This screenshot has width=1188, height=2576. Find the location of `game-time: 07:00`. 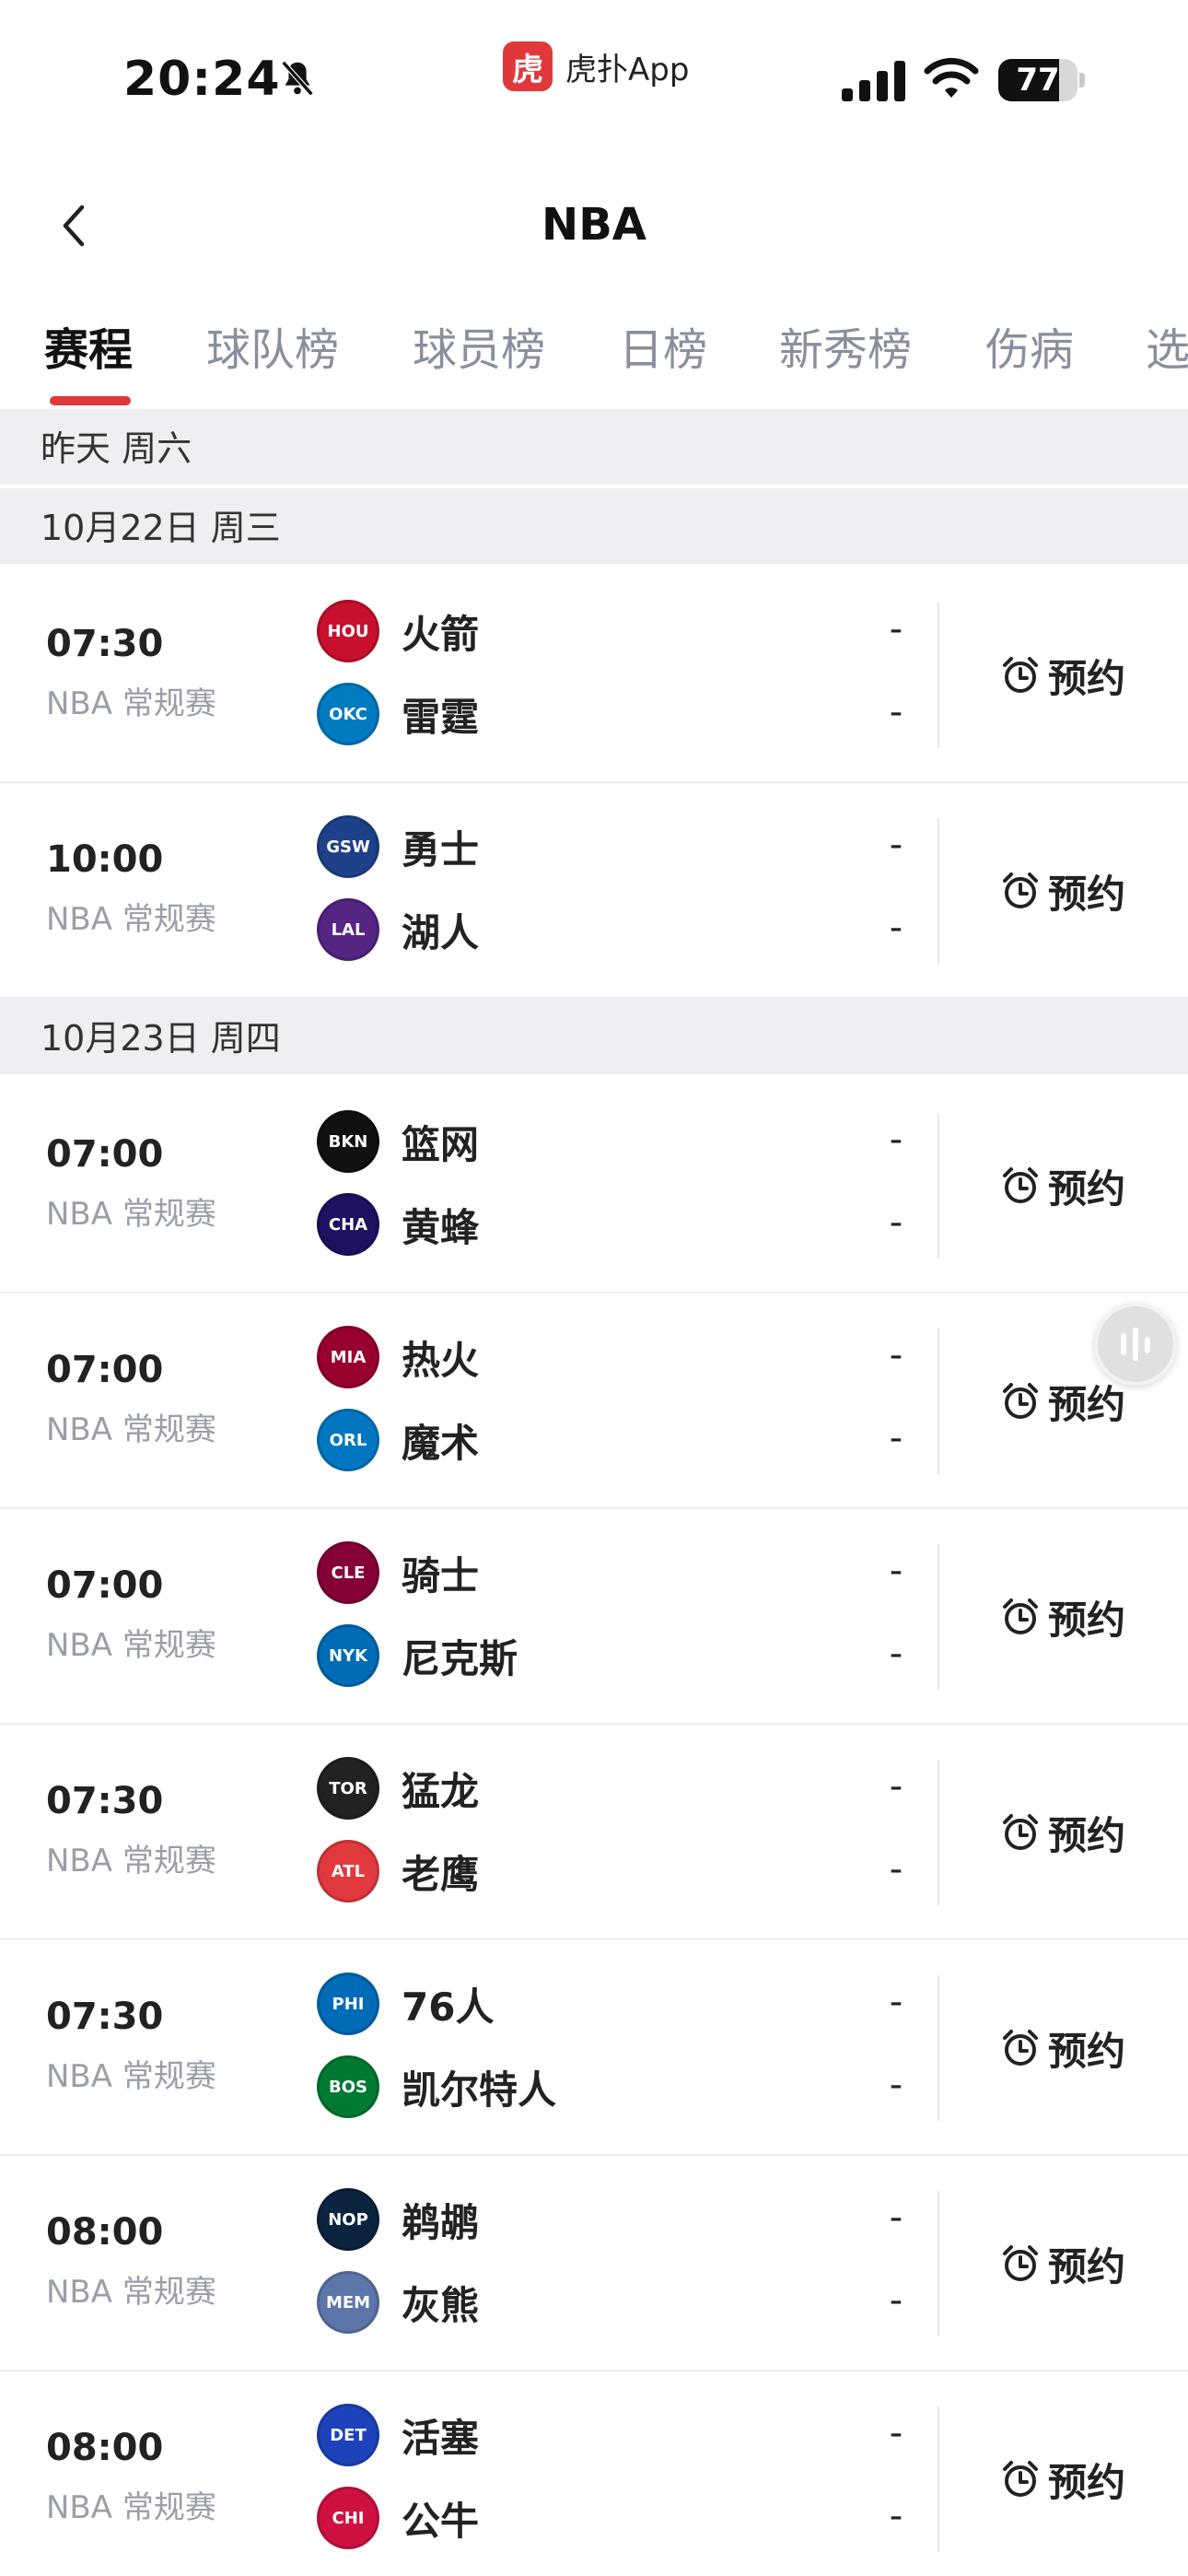

game-time: 07:00 is located at coordinates (105, 1370).